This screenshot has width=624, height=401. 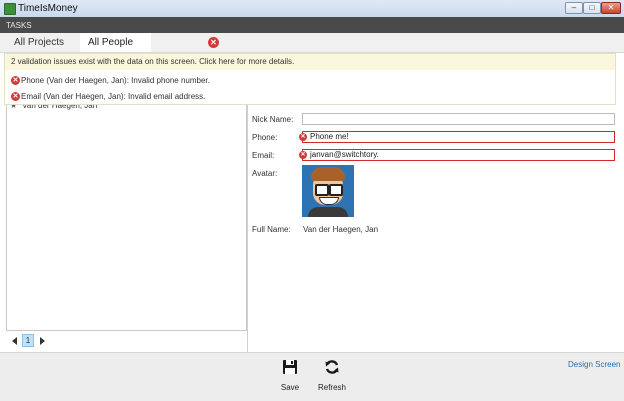 I want to click on full-name-value: Van der Haegen, Jan, so click(x=341, y=229).